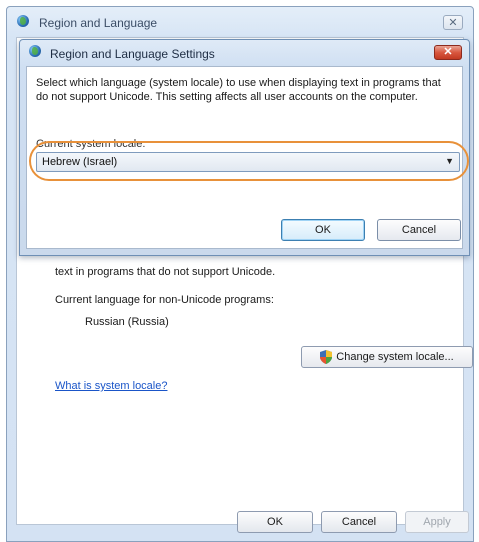 The image size is (479, 542). What do you see at coordinates (323, 230) in the screenshot?
I see `dialog-ok-button: OK` at bounding box center [323, 230].